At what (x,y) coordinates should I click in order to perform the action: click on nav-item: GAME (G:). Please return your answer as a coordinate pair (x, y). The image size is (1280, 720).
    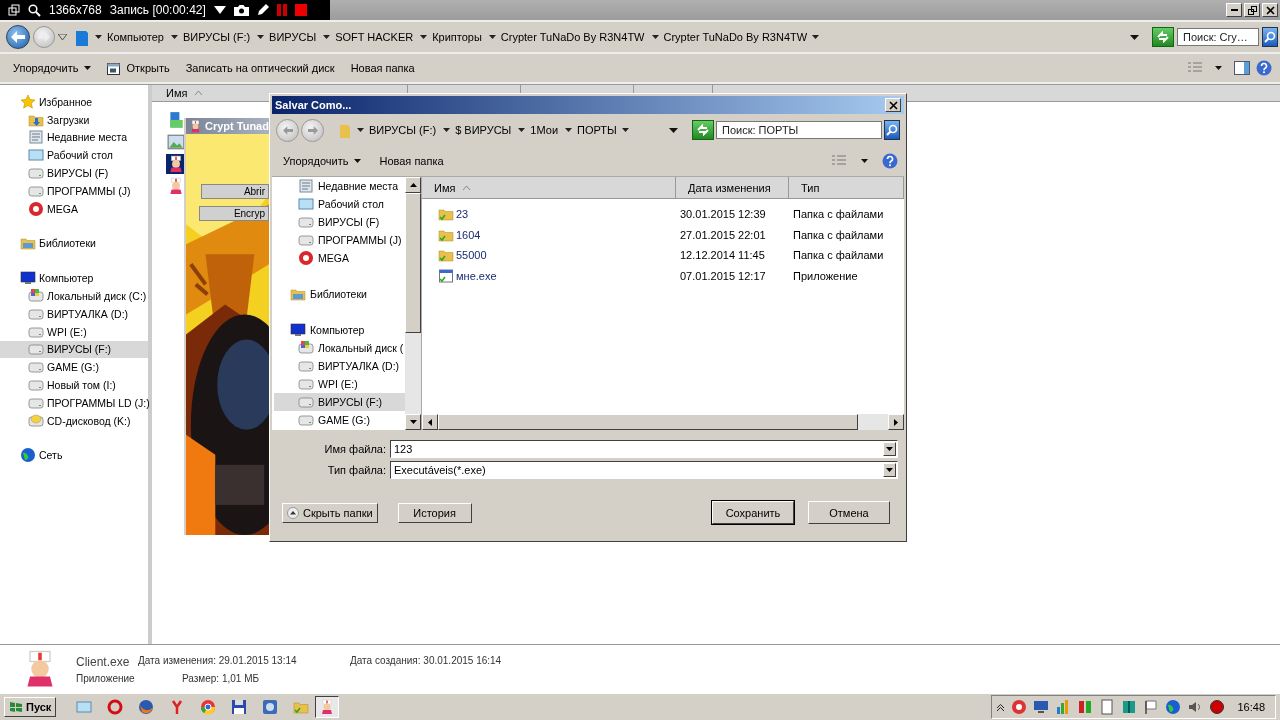
    Looking at the image, I should click on (339, 420).